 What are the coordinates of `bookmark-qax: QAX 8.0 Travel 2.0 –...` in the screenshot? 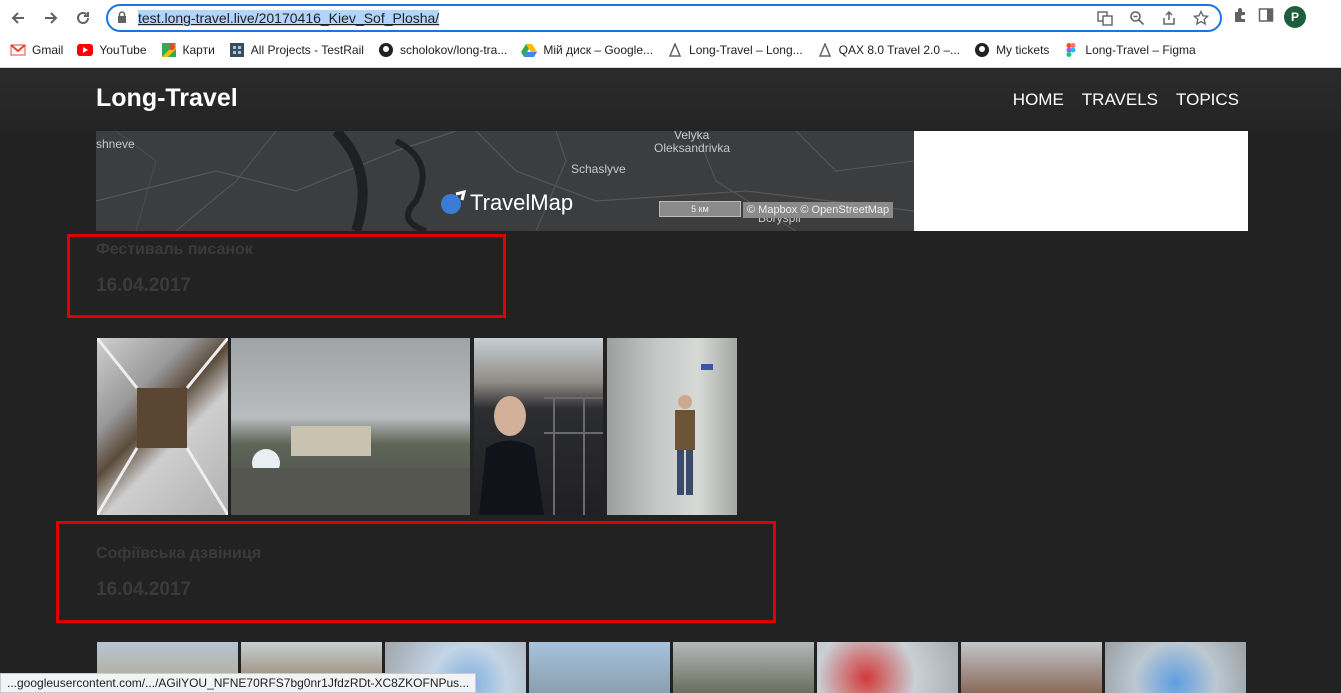 It's located at (888, 50).